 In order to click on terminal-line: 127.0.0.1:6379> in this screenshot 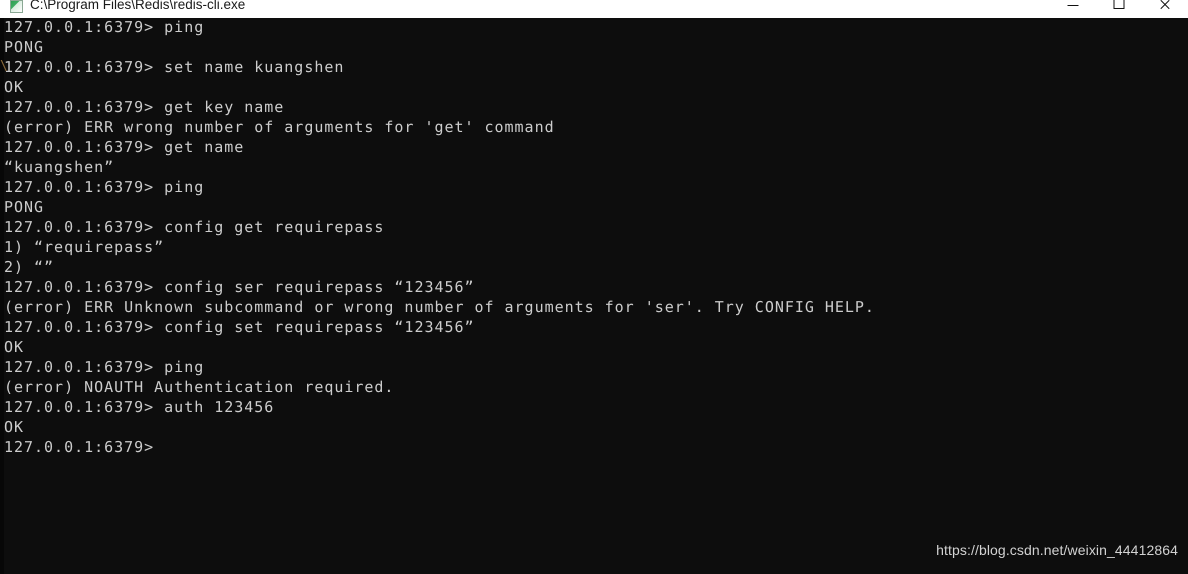, I will do `click(79, 447)`.